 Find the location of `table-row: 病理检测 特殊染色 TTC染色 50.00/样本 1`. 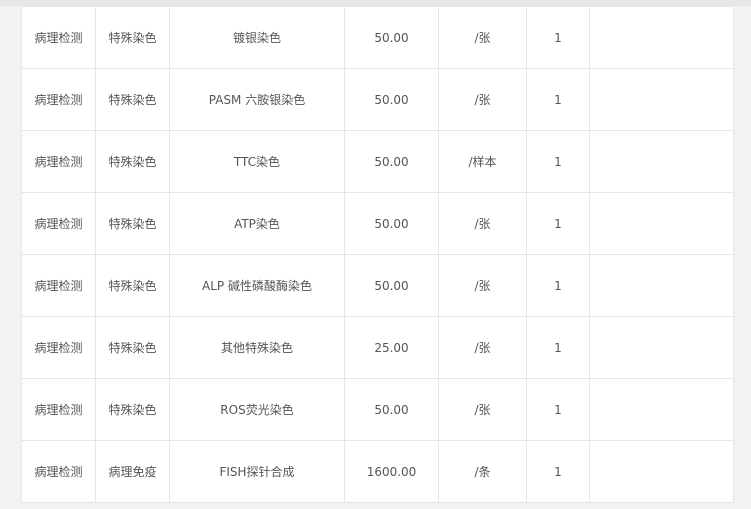

table-row: 病理检测 特殊染色 TTC染色 50.00/样本 1 is located at coordinates (377, 161).